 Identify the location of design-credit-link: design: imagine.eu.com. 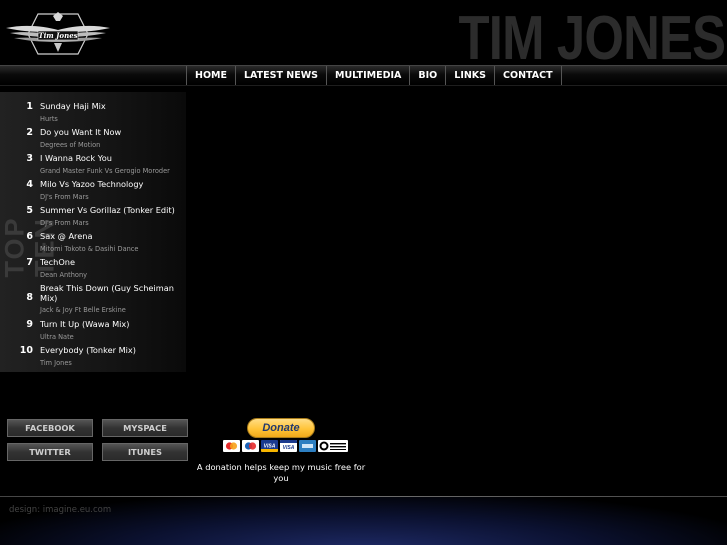
(60, 510).